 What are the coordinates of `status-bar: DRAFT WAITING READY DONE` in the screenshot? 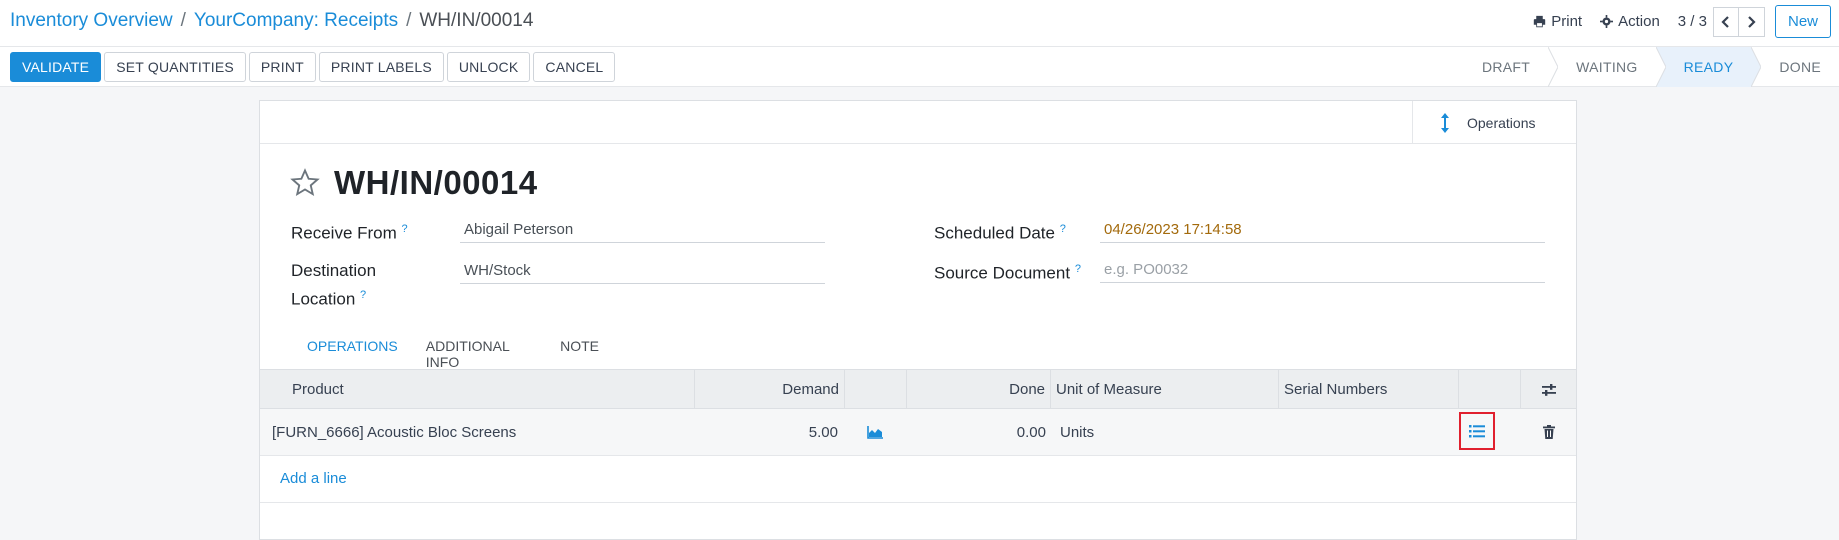 It's located at (1651, 67).